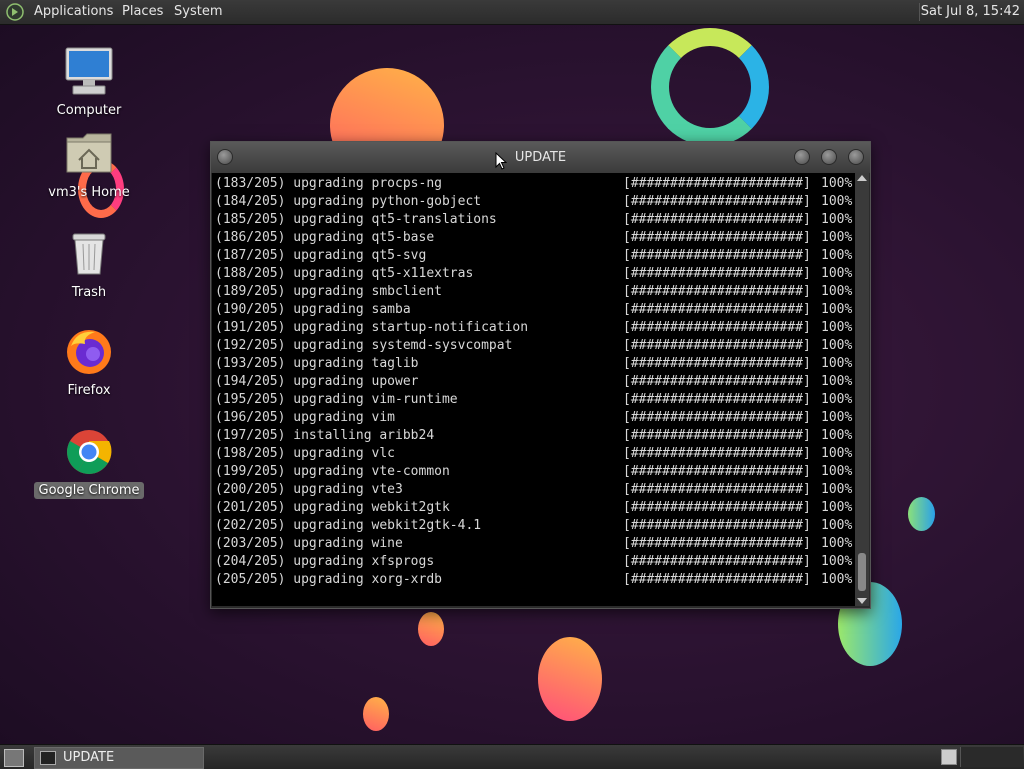 Image resolution: width=1024 pixels, height=769 pixels. I want to click on terminal-line-message: (205/205) upgrading xorg-xrdb, so click(328, 579).